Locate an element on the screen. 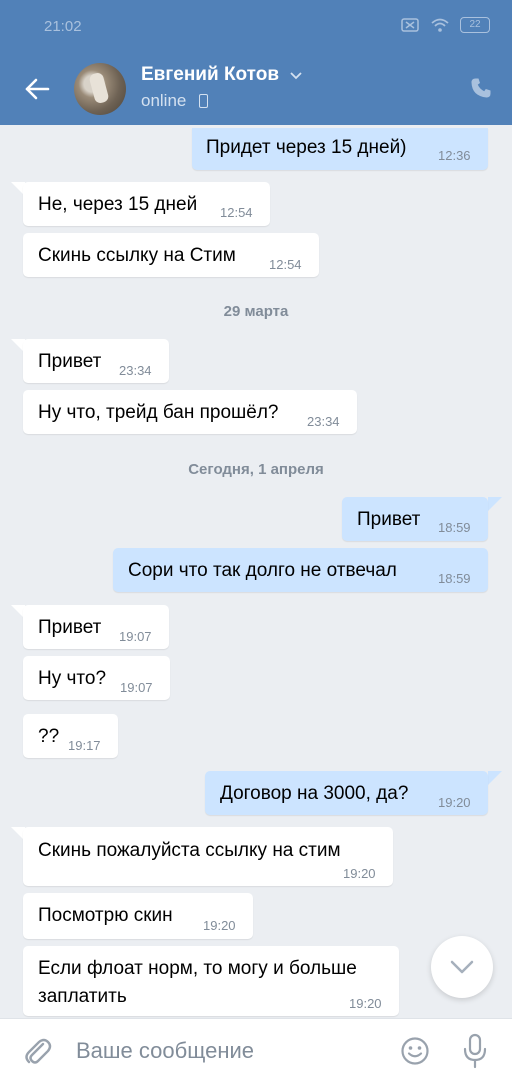 The image size is (512, 1081). message-text: Ну что? is located at coordinates (72, 678).